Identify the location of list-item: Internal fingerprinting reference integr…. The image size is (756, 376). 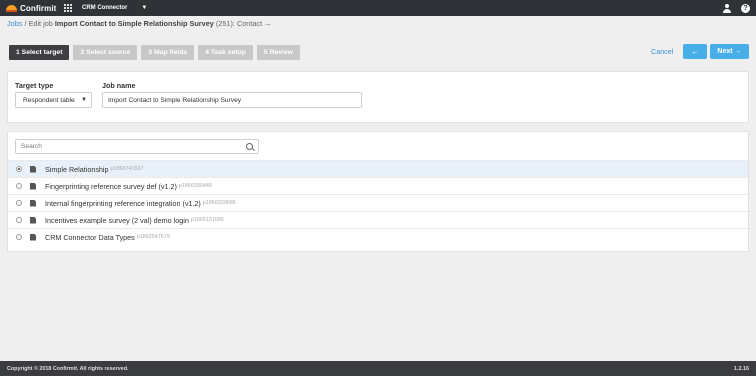
(378, 202).